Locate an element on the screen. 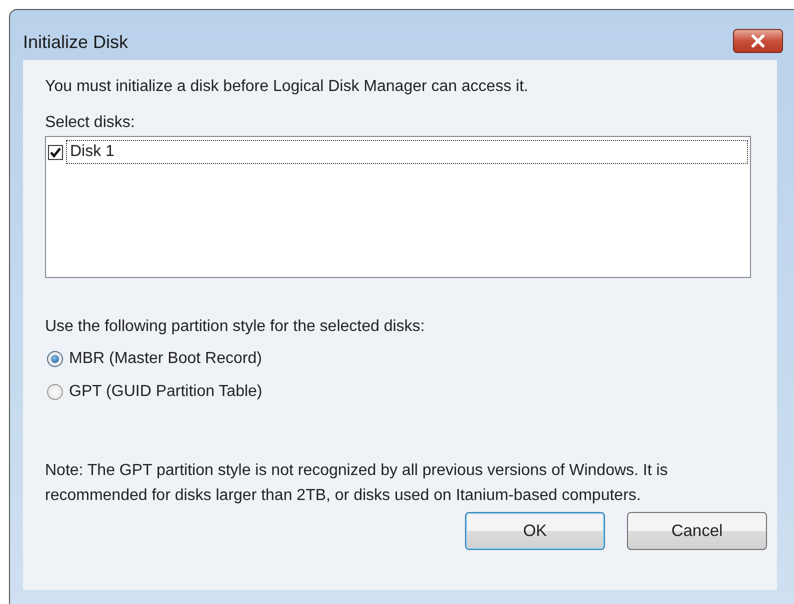 The width and height of the screenshot is (794, 604). radio-label: GPT (GUID Partition Table) is located at coordinates (165, 391).